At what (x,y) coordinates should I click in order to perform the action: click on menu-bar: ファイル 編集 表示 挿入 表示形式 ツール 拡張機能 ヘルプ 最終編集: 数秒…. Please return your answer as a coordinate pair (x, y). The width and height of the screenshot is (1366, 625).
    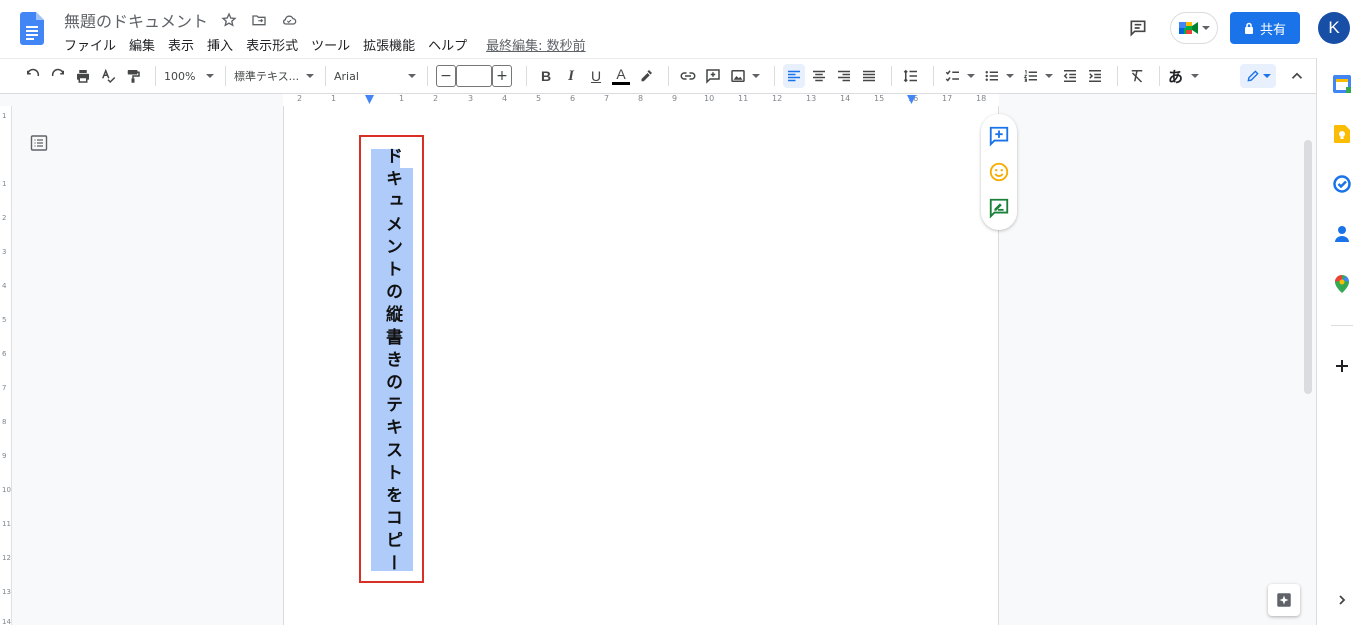
    Looking at the image, I should click on (325, 44).